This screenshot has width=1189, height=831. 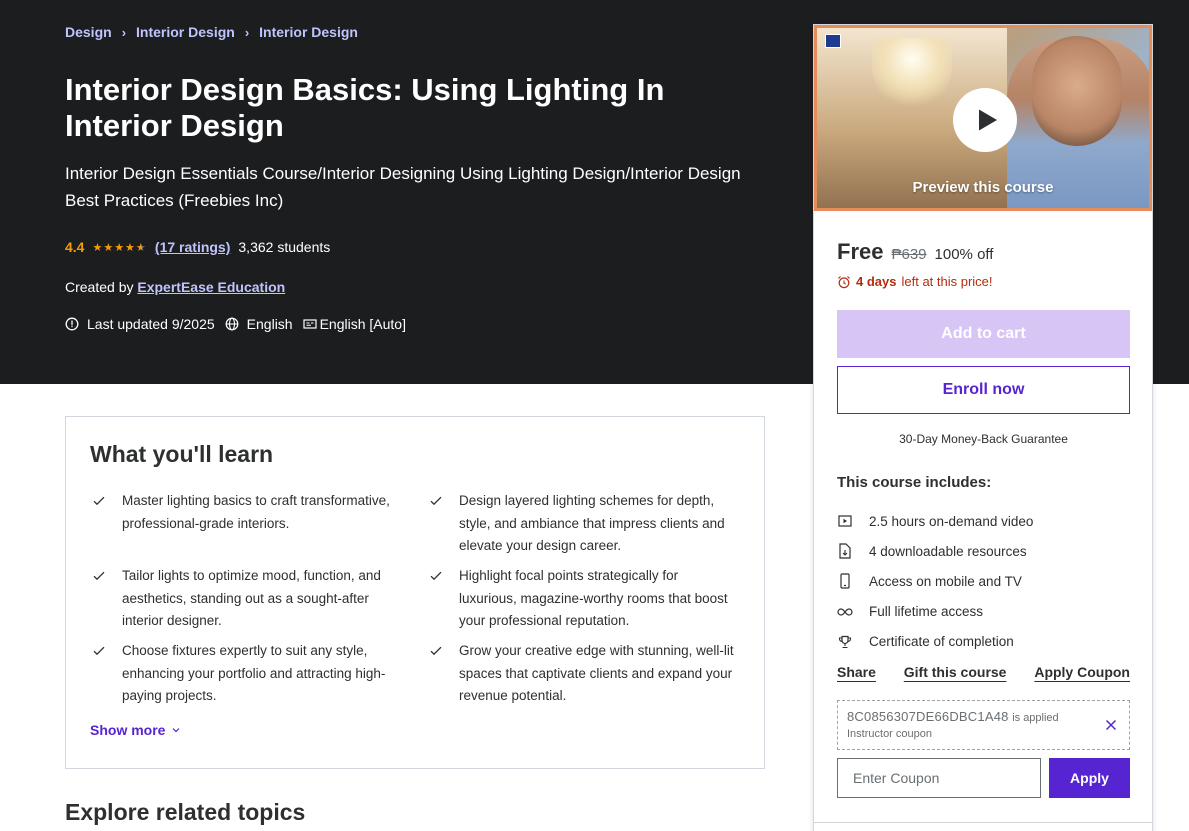 I want to click on infinity-icon, so click(x=845, y=612).